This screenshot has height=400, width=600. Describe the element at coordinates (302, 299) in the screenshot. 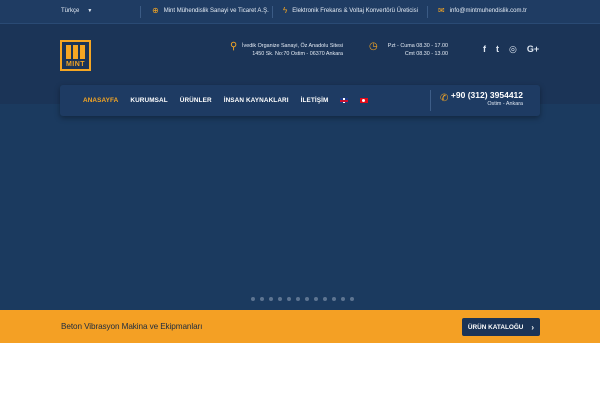

I see `slider-dots` at that location.